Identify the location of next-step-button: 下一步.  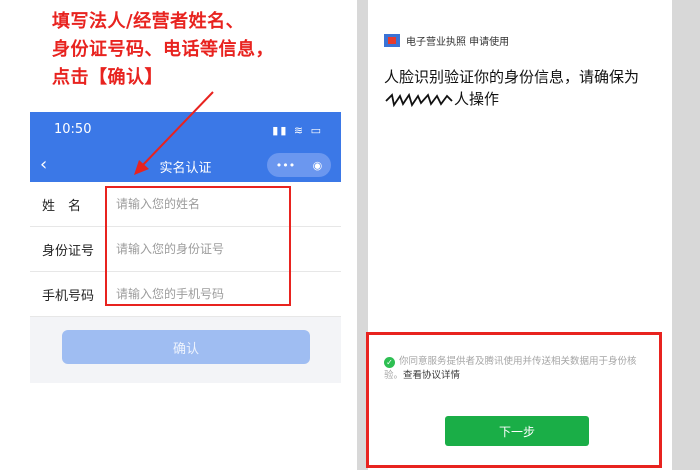
(517, 431).